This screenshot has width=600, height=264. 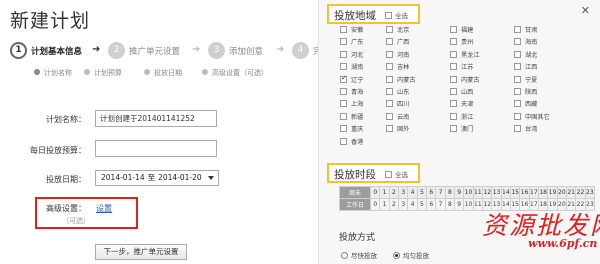 What do you see at coordinates (351, 104) in the screenshot?
I see `region-item: 上海` at bounding box center [351, 104].